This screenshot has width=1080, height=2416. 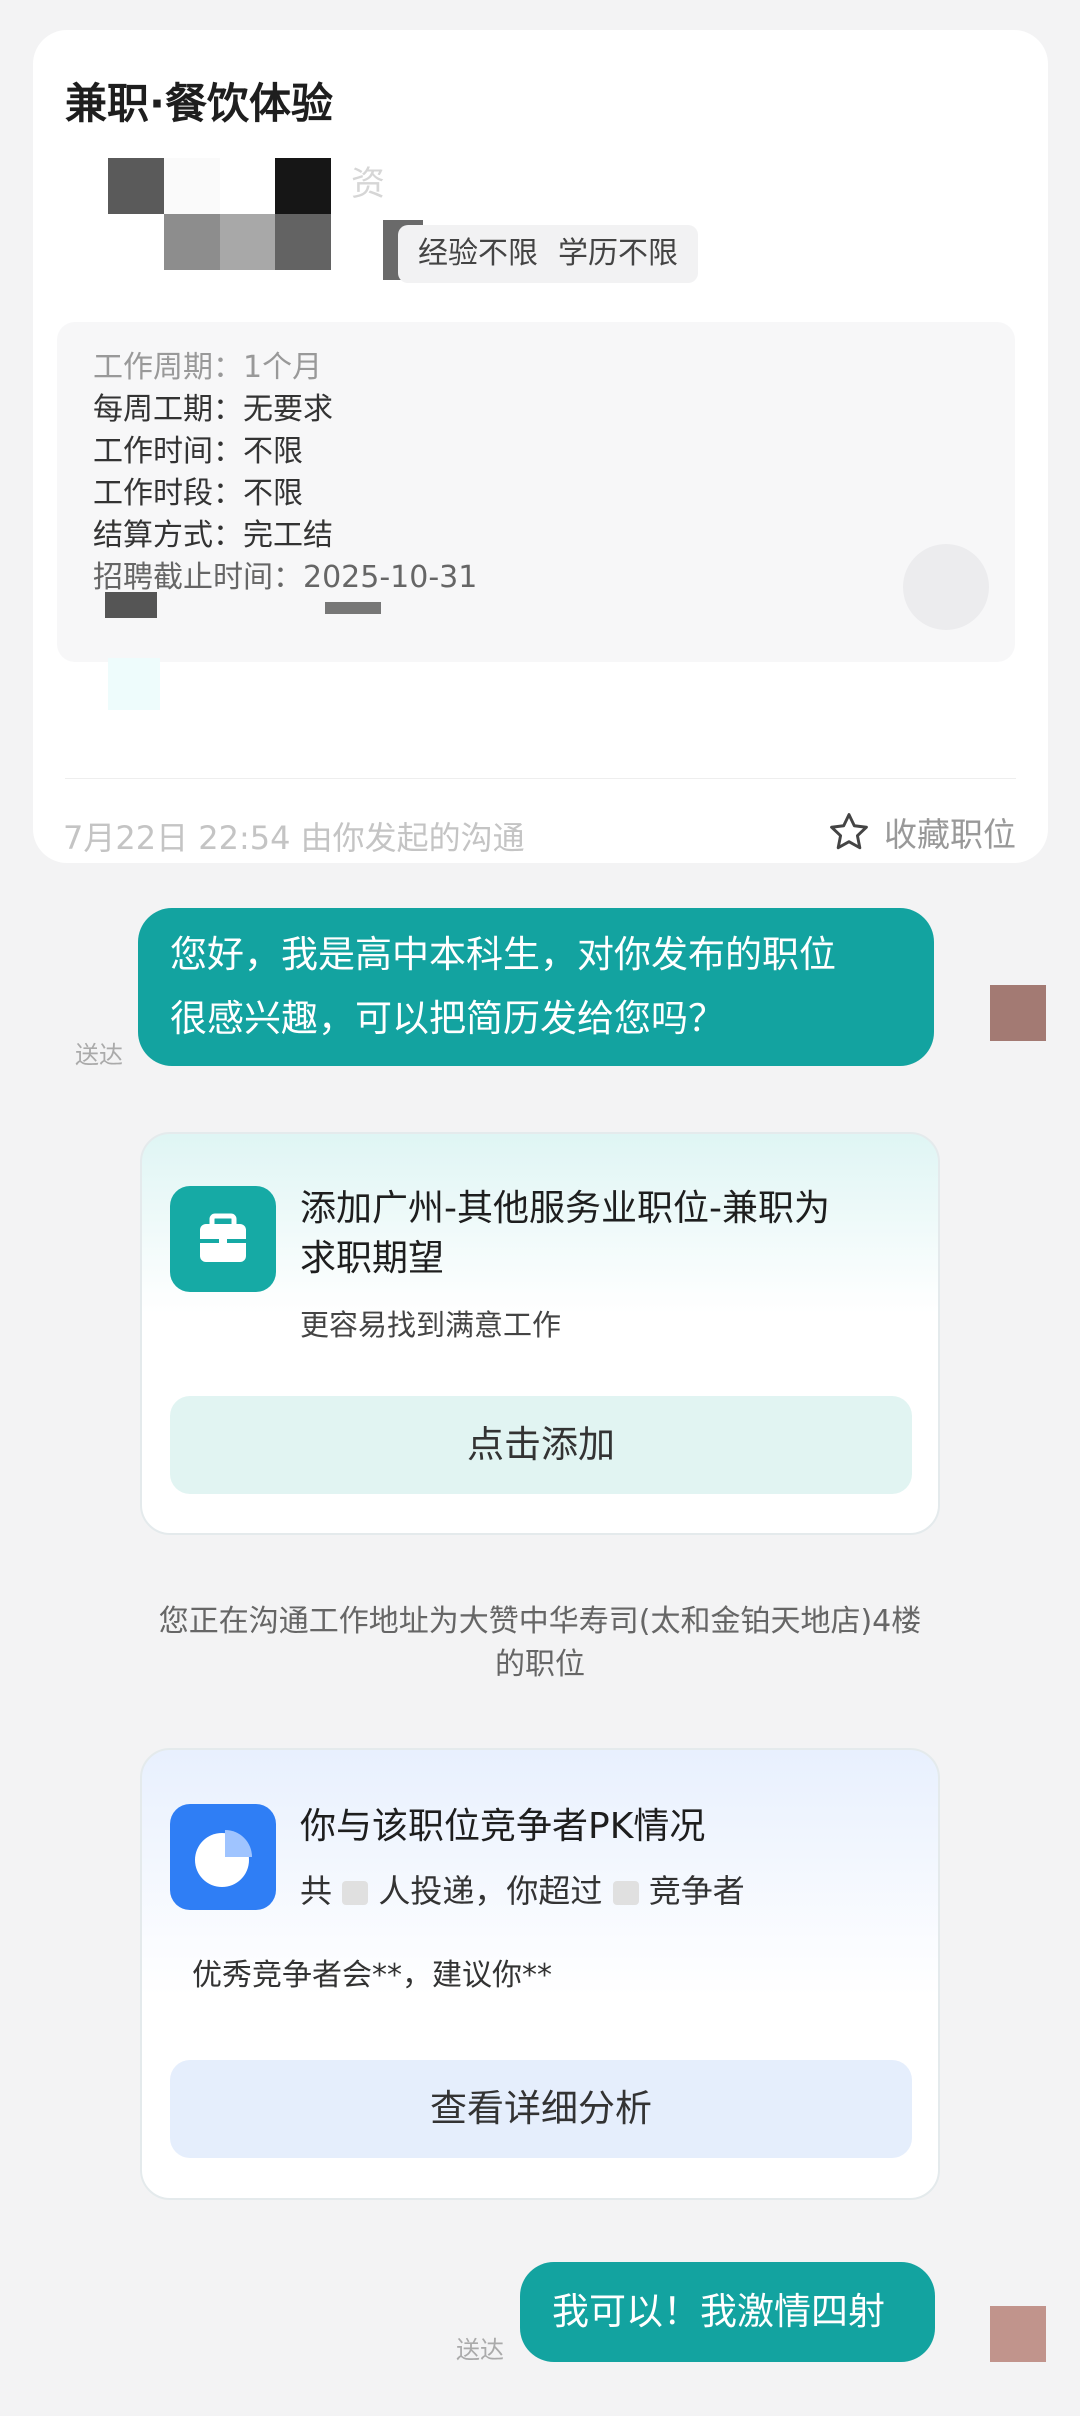 I want to click on favorite-job-button: 收藏职位, so click(x=921, y=832).